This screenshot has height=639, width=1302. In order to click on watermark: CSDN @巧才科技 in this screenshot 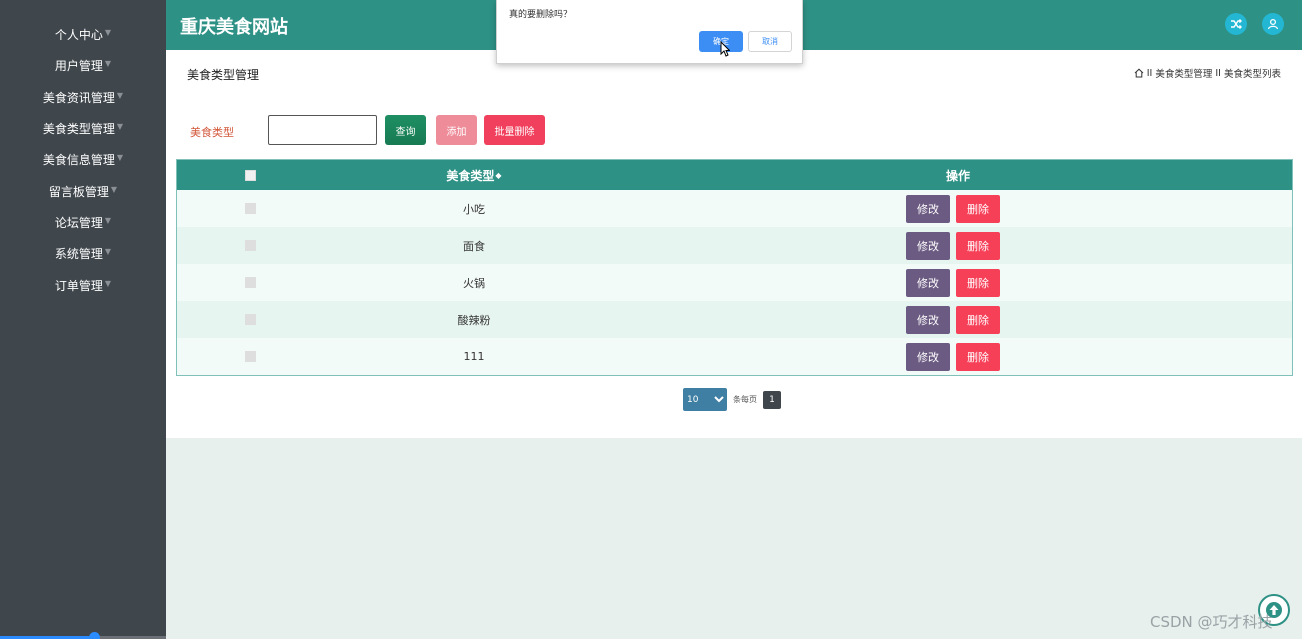, I will do `click(1211, 622)`.